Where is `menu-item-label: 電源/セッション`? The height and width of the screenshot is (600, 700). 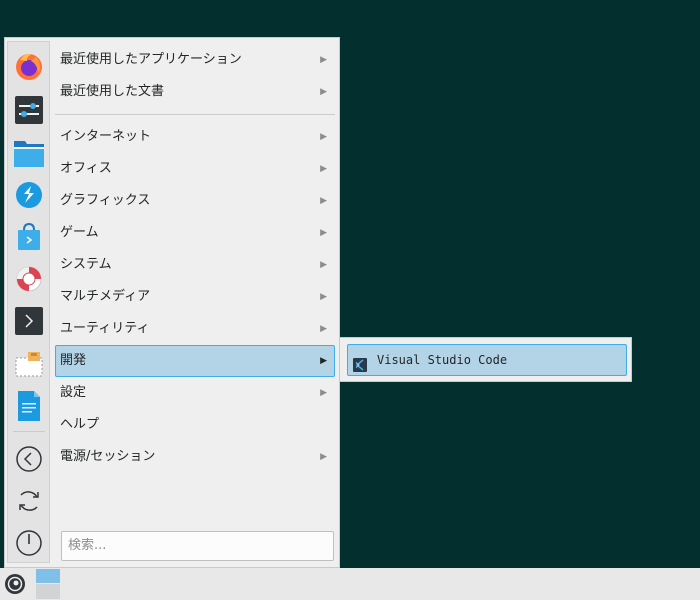
menu-item-label: 電源/セッション is located at coordinates (108, 456).